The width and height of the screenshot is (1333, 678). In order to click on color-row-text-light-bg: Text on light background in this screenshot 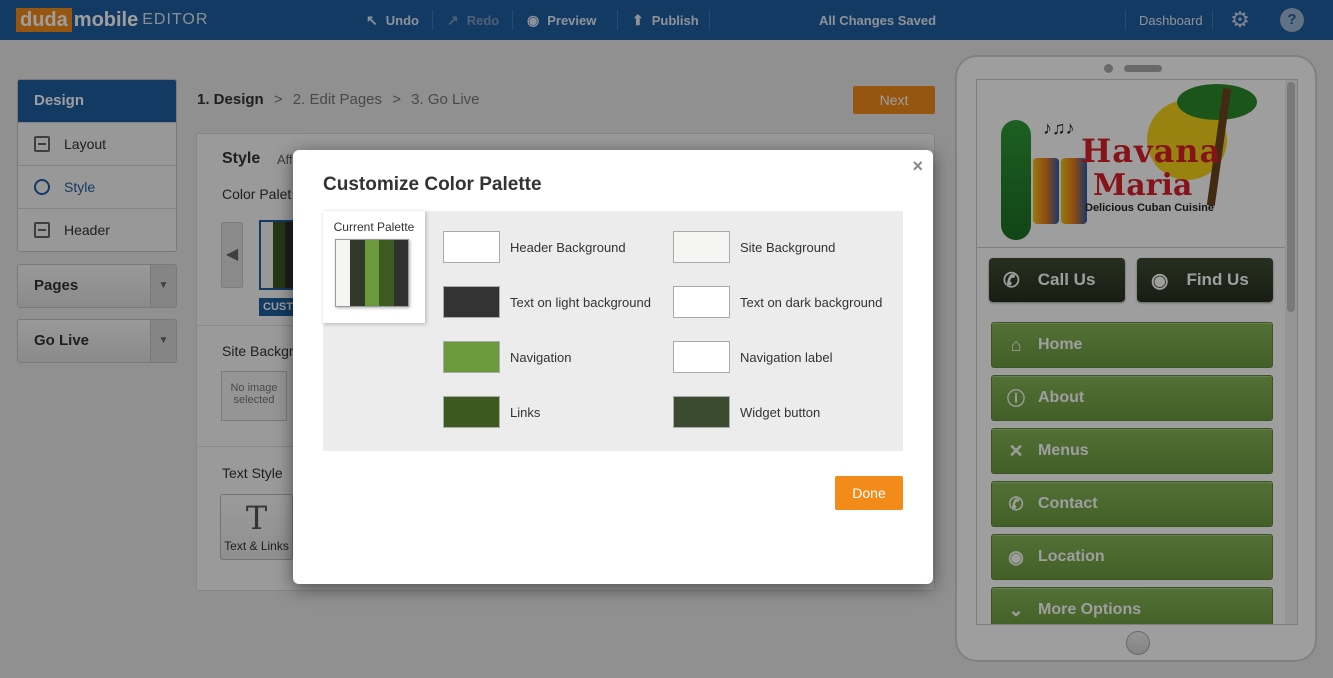, I will do `click(547, 302)`.